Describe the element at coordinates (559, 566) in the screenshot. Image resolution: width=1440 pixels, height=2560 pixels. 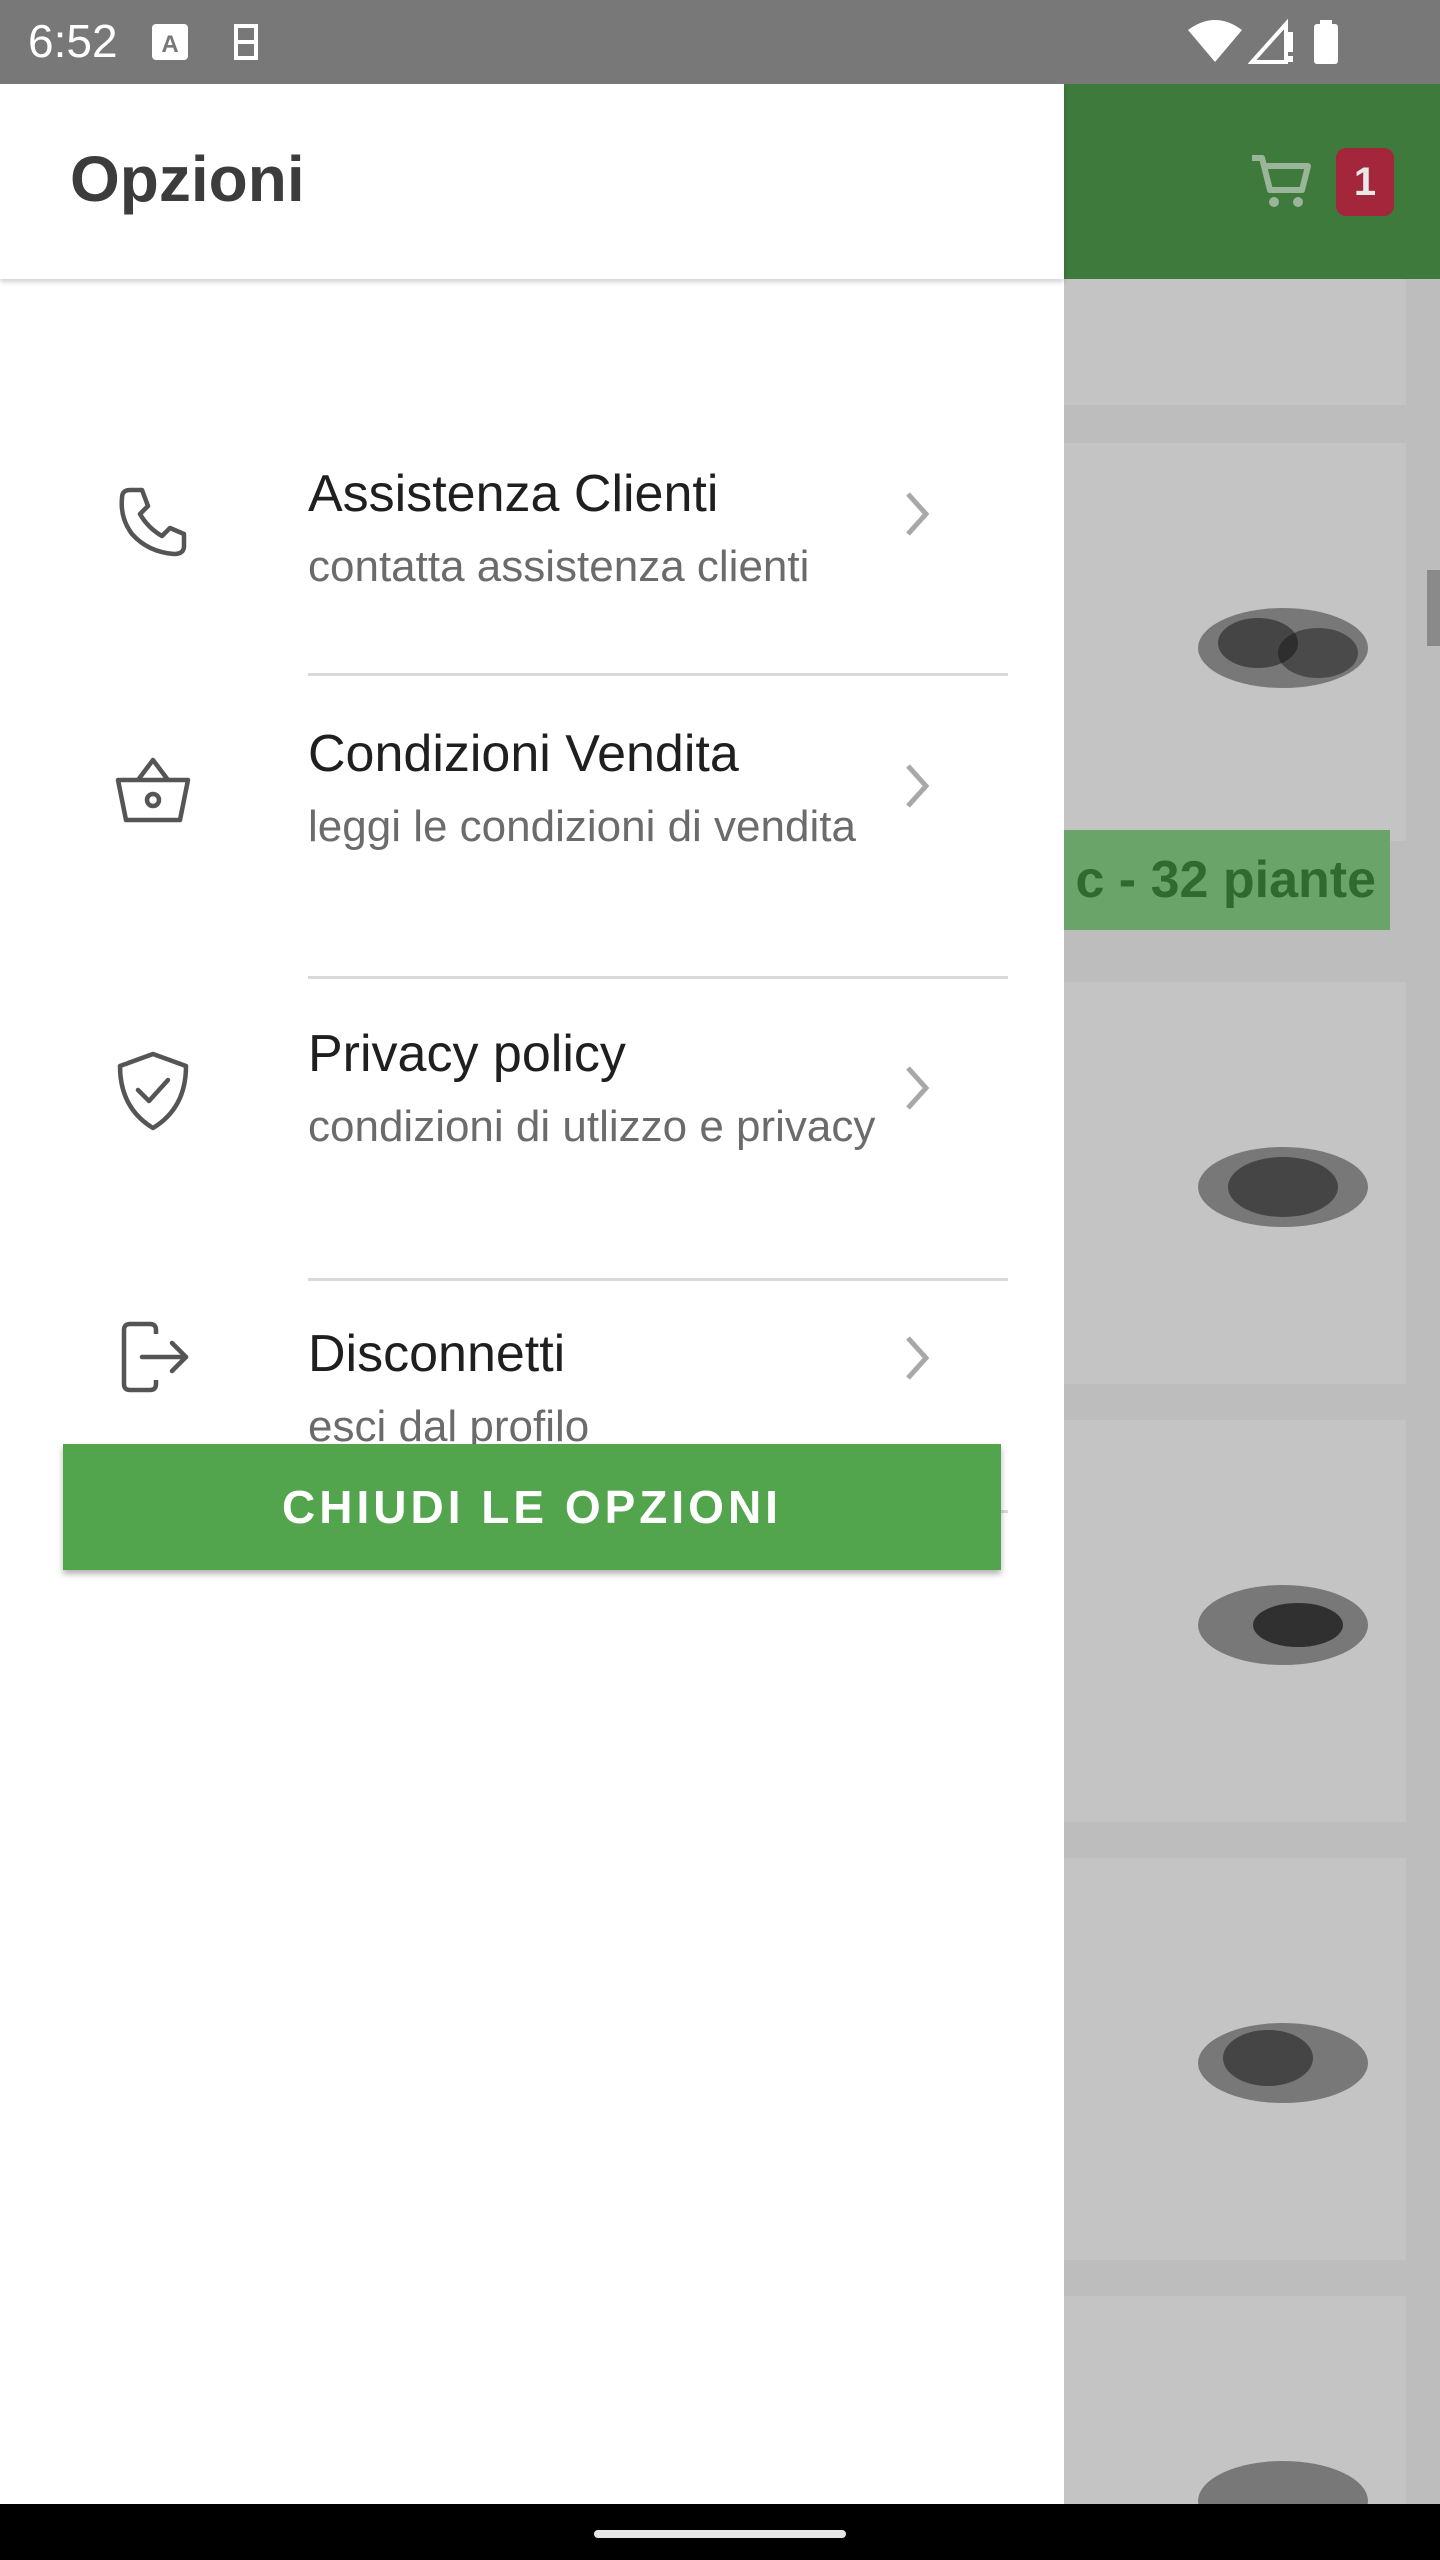
I see `menu-item-subtitle: contatta assistenza clienti` at that location.